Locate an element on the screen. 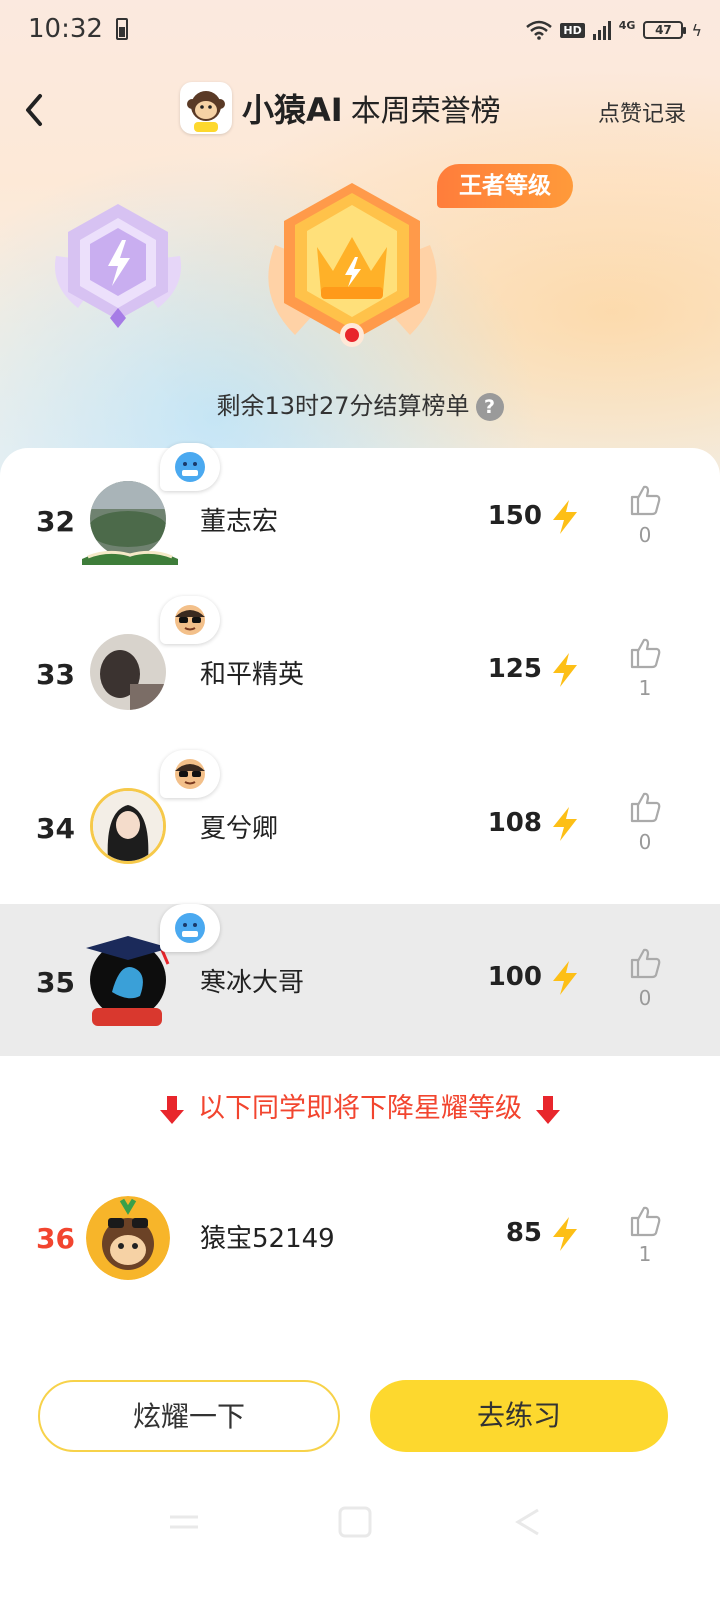 Image resolution: width=720 pixels, height=1600 pixels. app-name: 小猿AI is located at coordinates (292, 110).